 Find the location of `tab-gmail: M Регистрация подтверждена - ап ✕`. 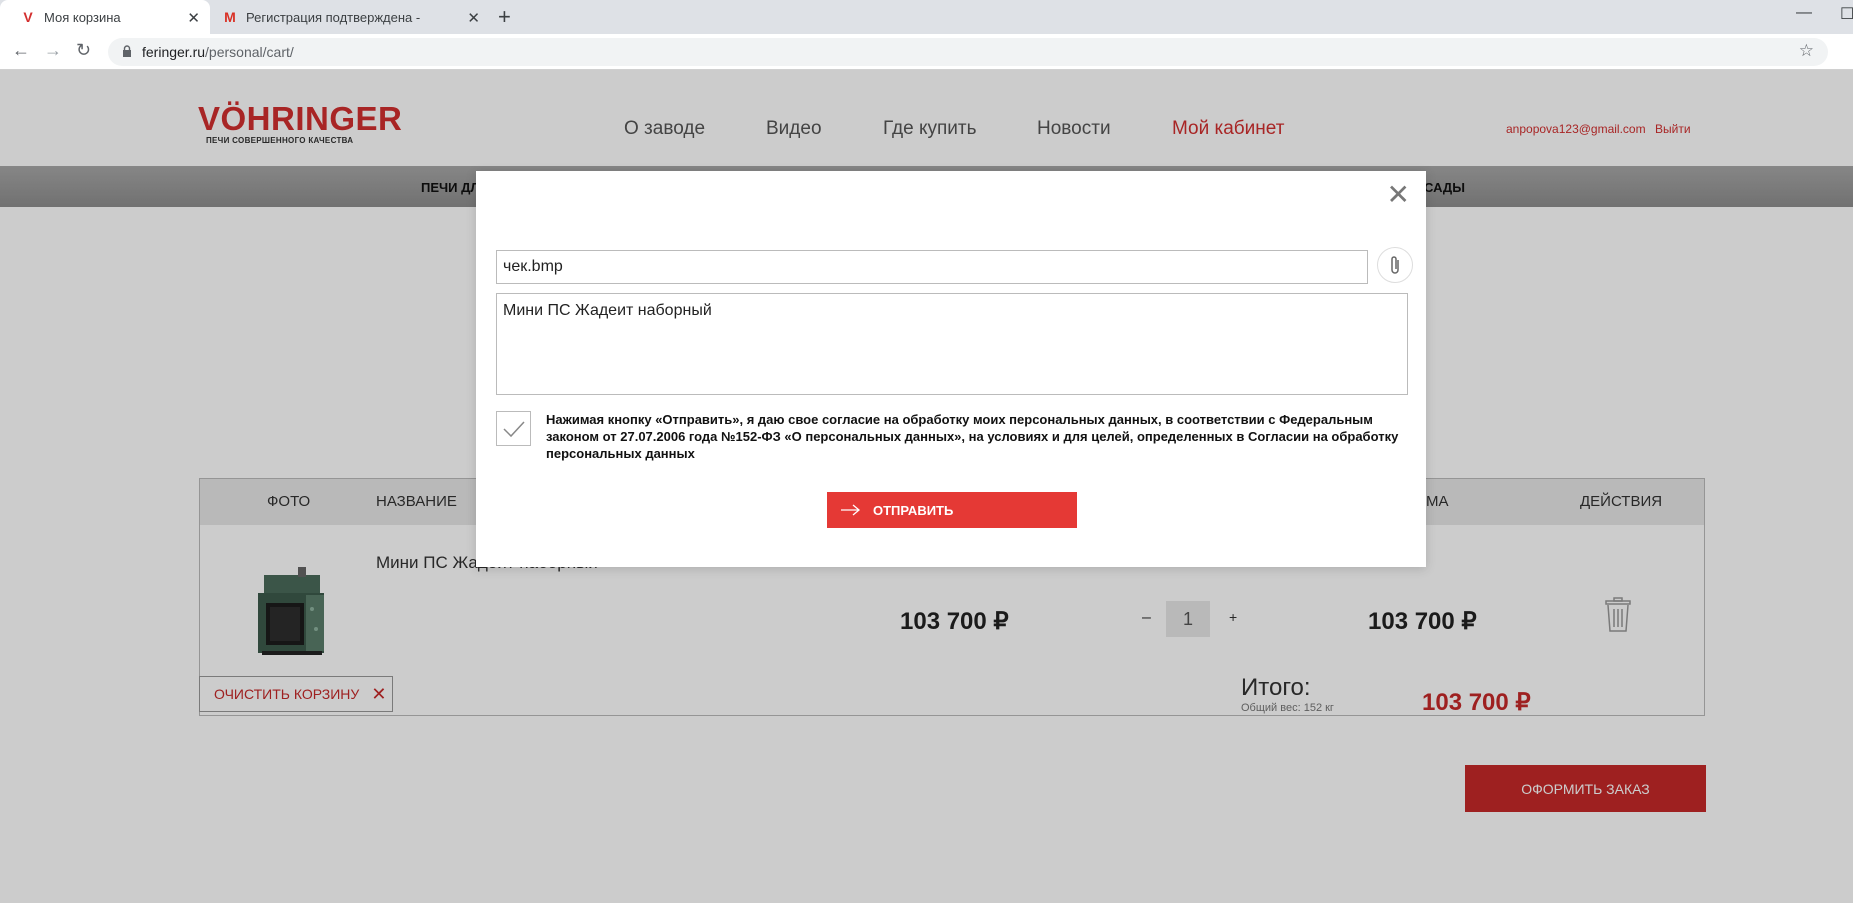

tab-gmail: M Регистрация подтверждена - ап ✕ is located at coordinates (350, 17).